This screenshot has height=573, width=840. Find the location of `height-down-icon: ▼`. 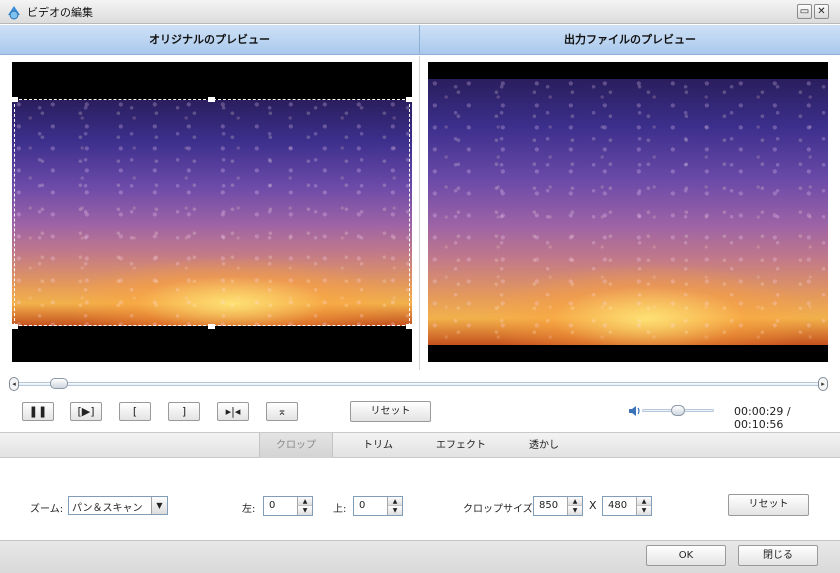

height-down-icon: ▼ is located at coordinates (644, 510).